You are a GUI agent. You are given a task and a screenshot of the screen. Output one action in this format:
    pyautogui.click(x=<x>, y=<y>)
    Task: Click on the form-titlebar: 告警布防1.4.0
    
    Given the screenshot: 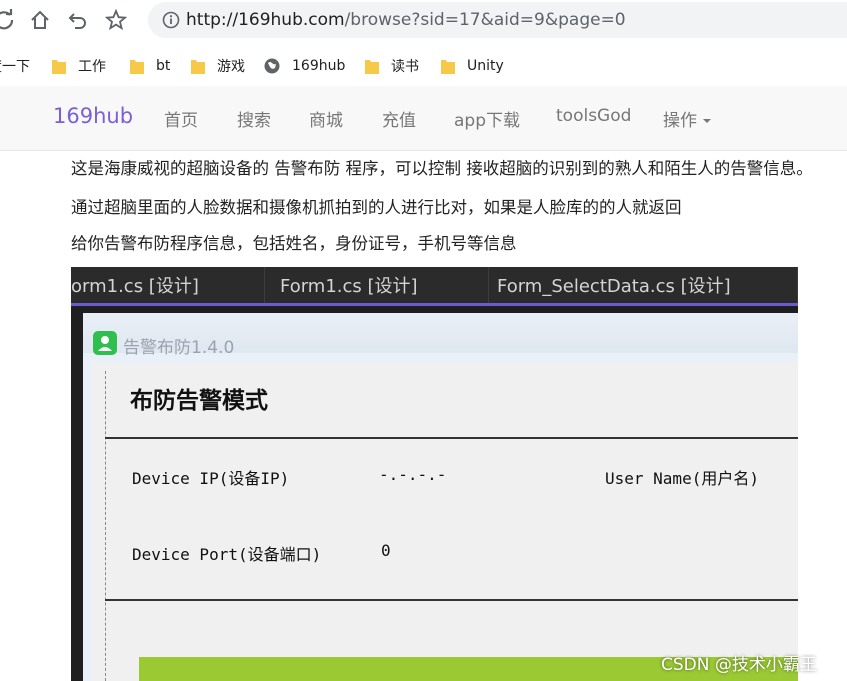 What is the action you would take?
    pyautogui.click(x=440, y=335)
    